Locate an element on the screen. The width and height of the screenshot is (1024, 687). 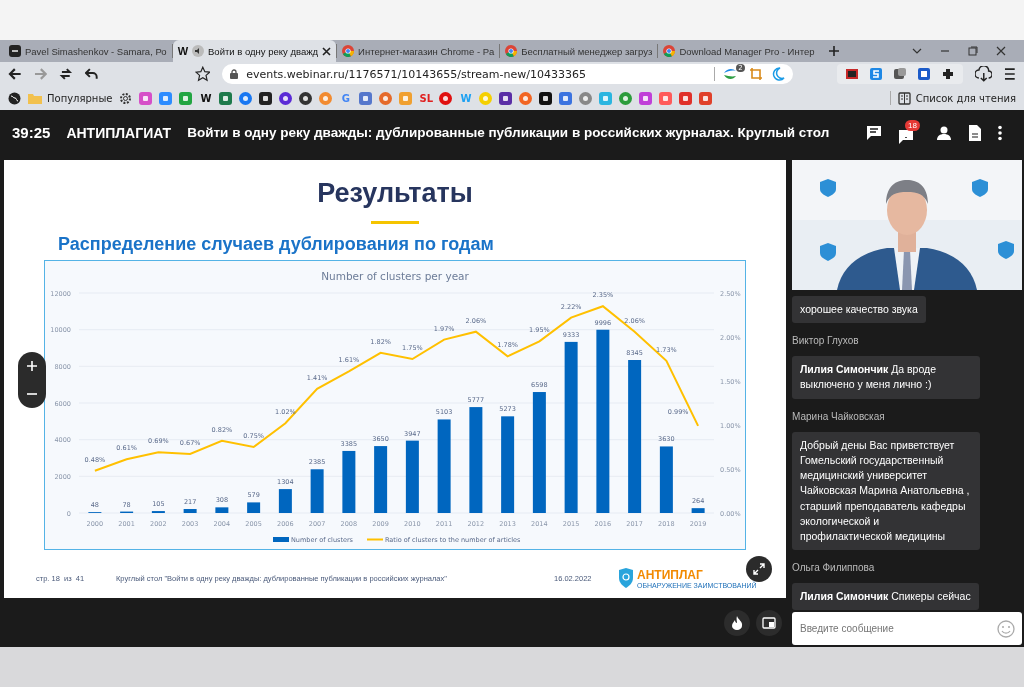
flame-icon is located at coordinates (737, 623).